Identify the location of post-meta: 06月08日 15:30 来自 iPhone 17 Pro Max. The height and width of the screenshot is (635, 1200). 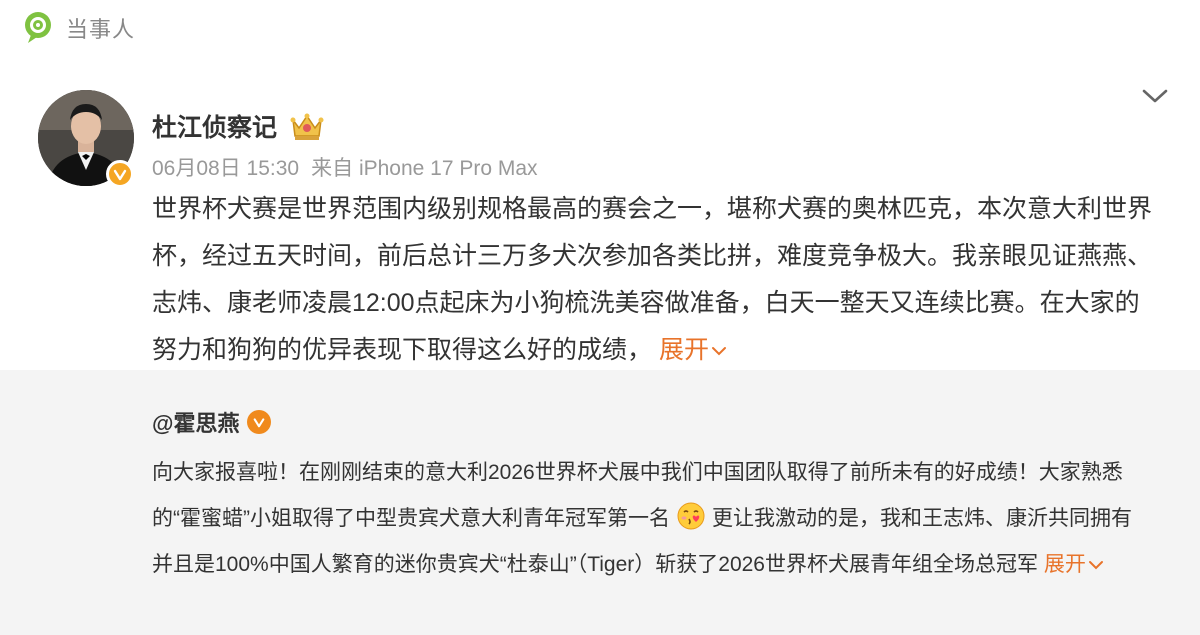
(345, 167).